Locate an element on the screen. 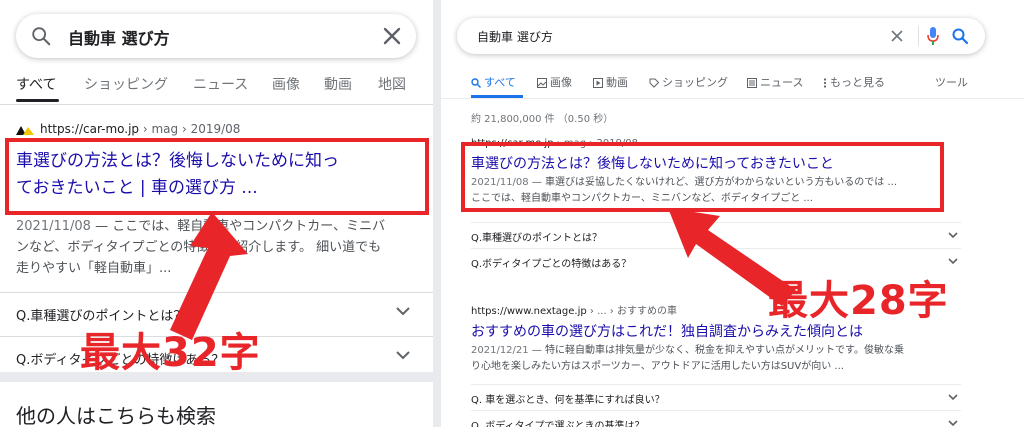  tab-maps: 地図 is located at coordinates (392, 84).